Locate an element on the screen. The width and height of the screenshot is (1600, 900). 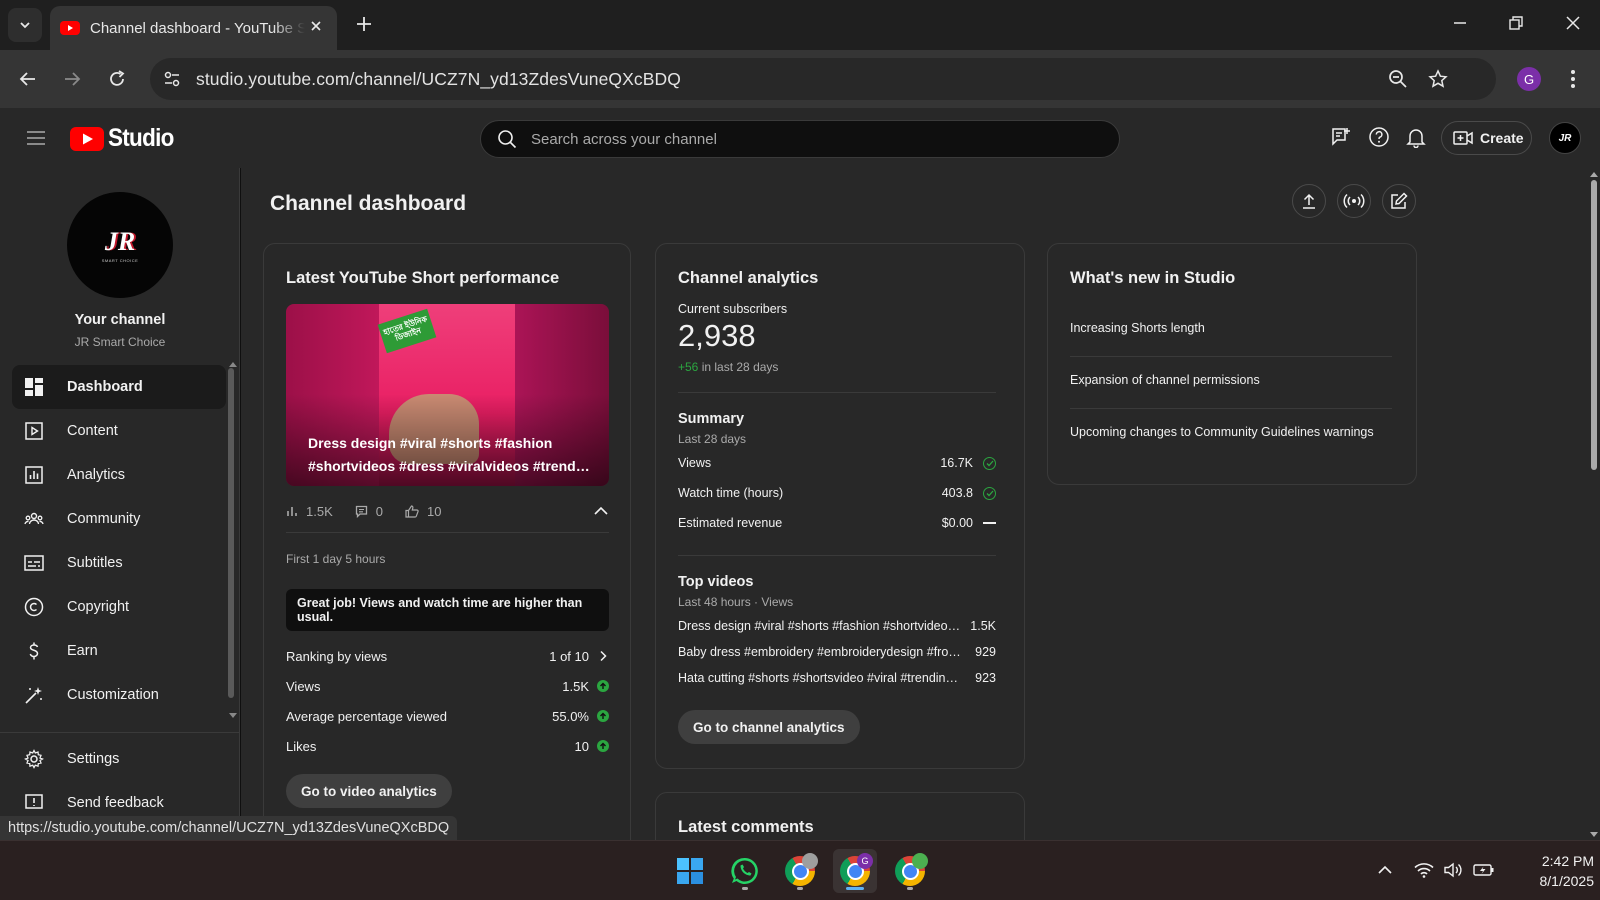
sidebar-item-settings: Settings is located at coordinates (119, 759).